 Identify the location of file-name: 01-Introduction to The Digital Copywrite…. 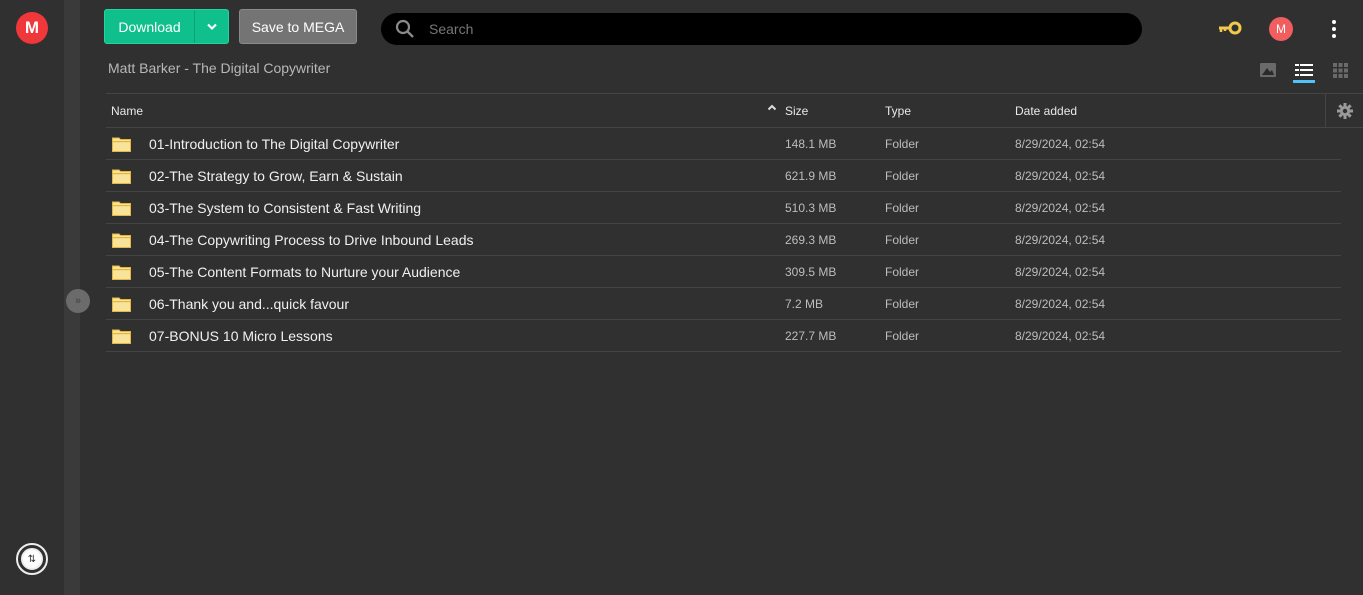
(274, 143).